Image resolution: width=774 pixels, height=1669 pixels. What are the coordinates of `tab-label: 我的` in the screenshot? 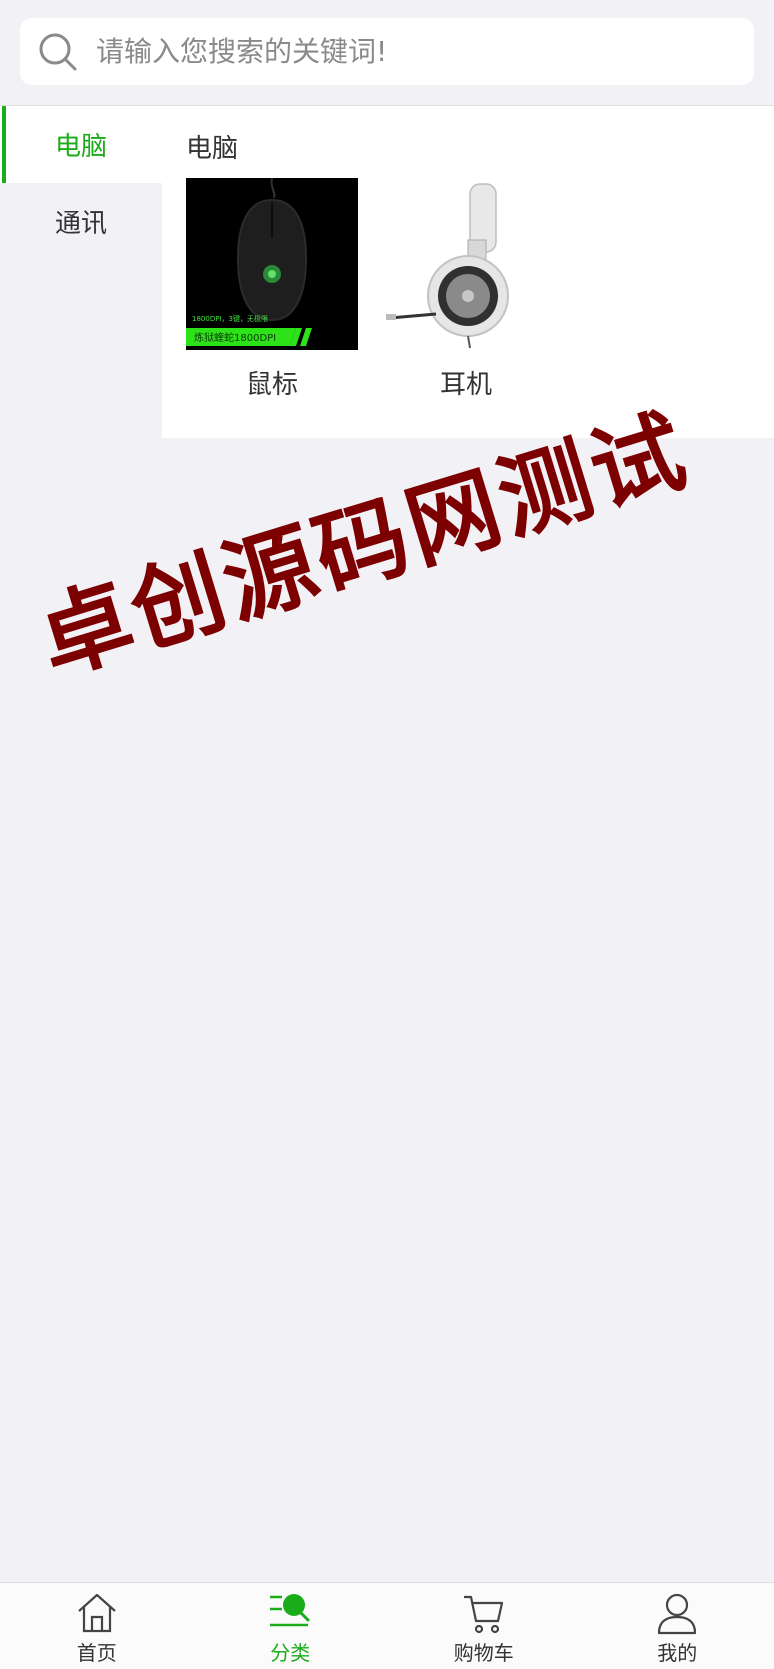 It's located at (677, 1651).